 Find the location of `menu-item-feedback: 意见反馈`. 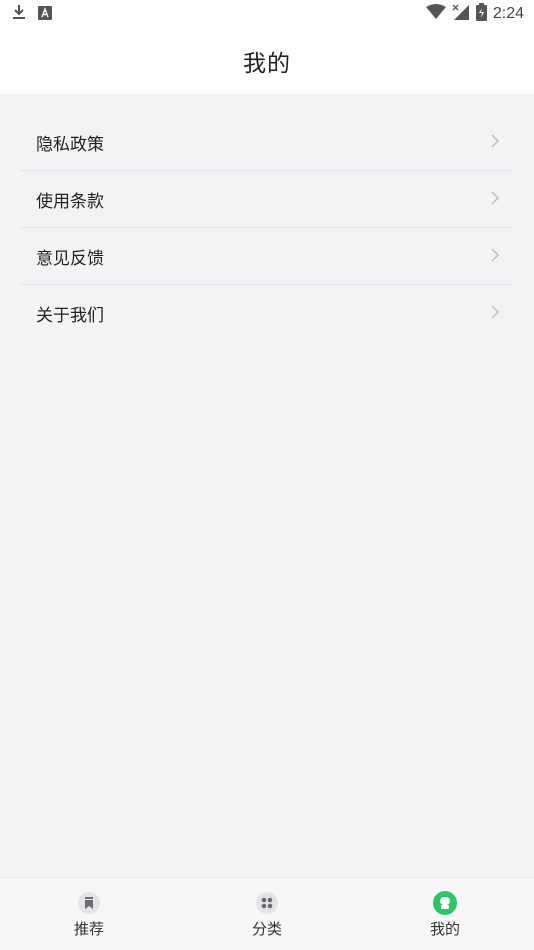

menu-item-feedback: 意见反馈 is located at coordinates (267, 256).